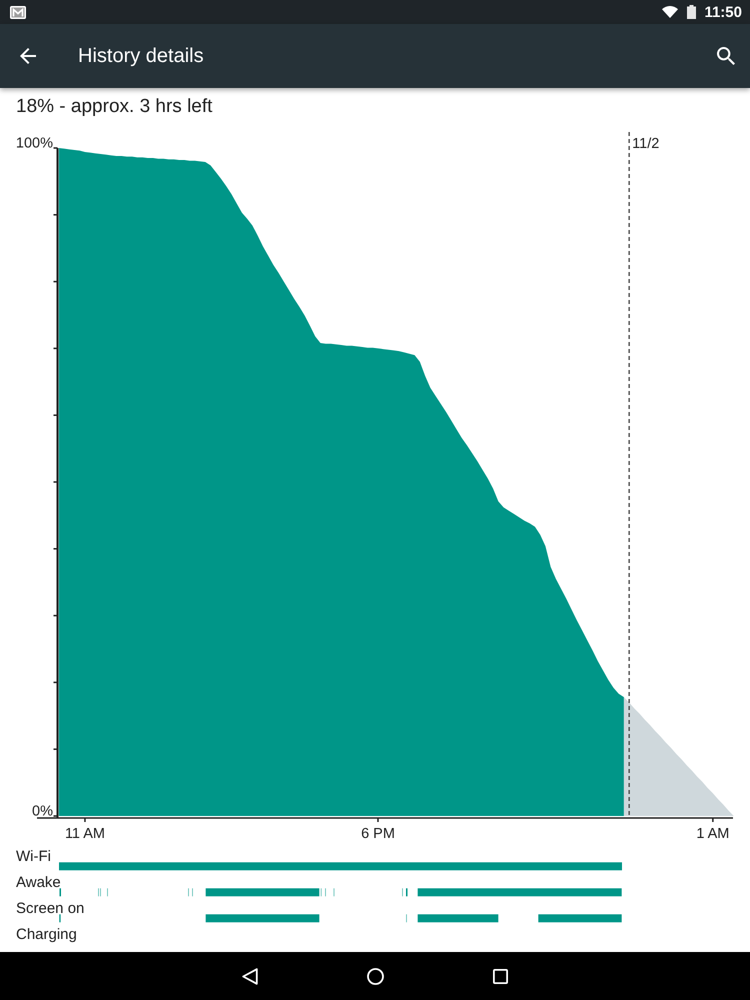  I want to click on timeline-label: Charging, so click(46, 934).